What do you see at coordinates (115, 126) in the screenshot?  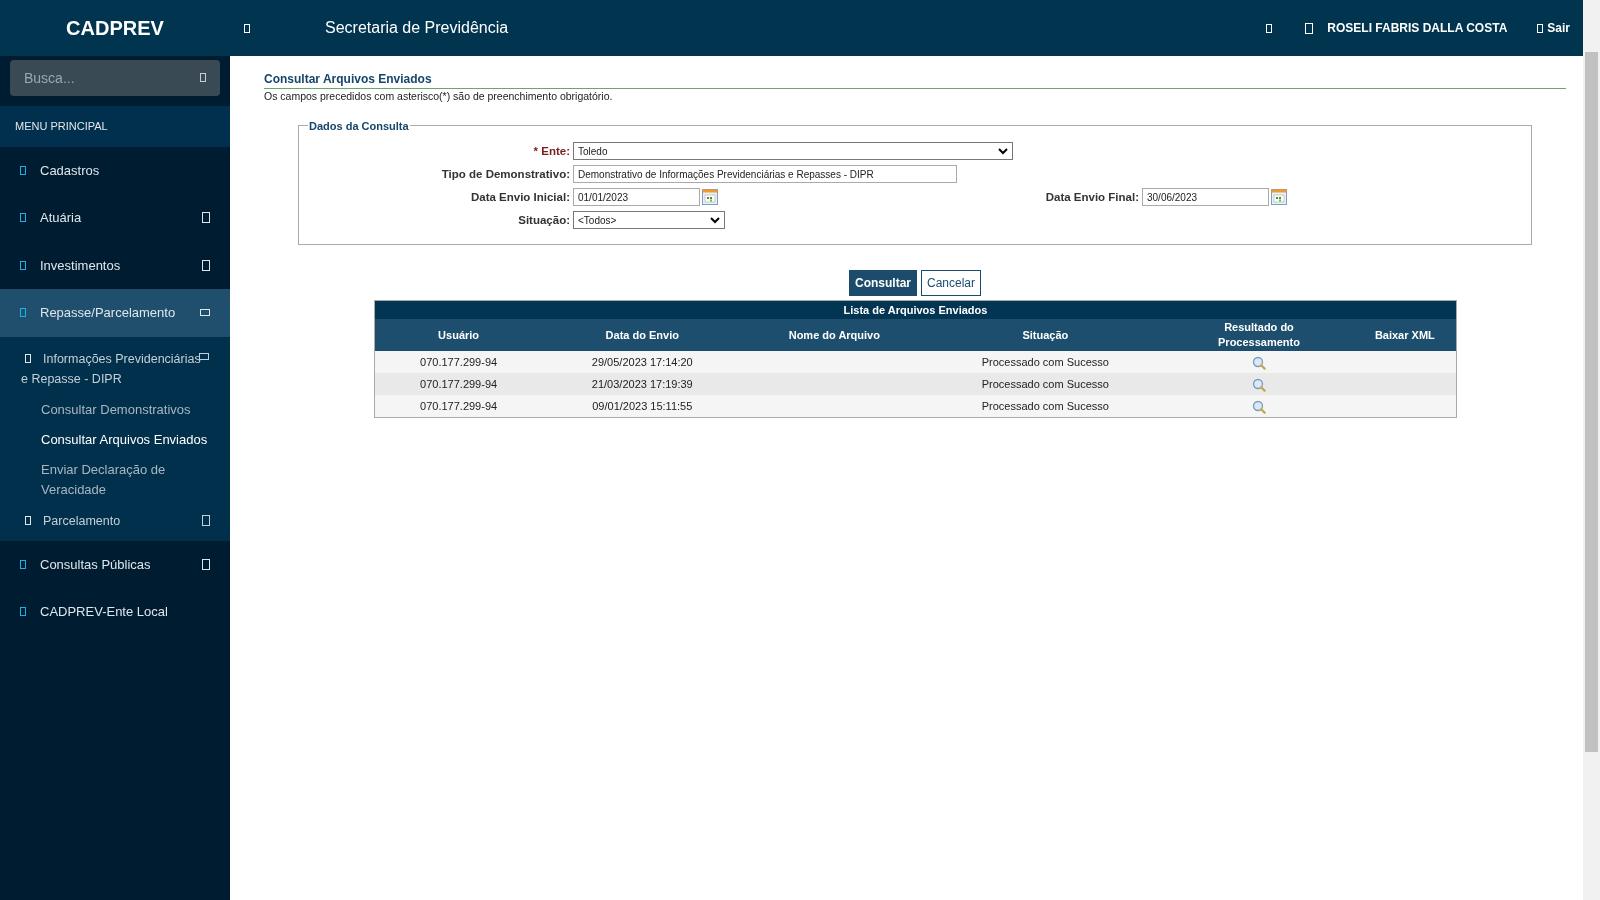 I see `menu-heading: MENU PRINCIPAL` at bounding box center [115, 126].